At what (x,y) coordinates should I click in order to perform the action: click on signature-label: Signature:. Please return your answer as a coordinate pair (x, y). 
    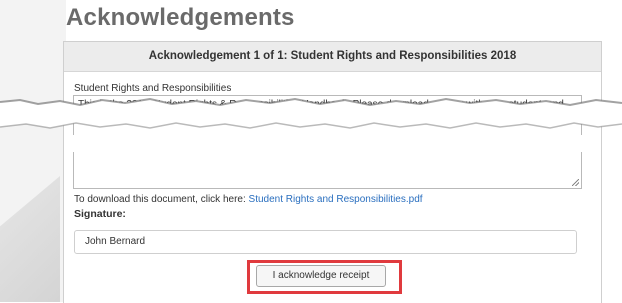
    Looking at the image, I should click on (100, 214).